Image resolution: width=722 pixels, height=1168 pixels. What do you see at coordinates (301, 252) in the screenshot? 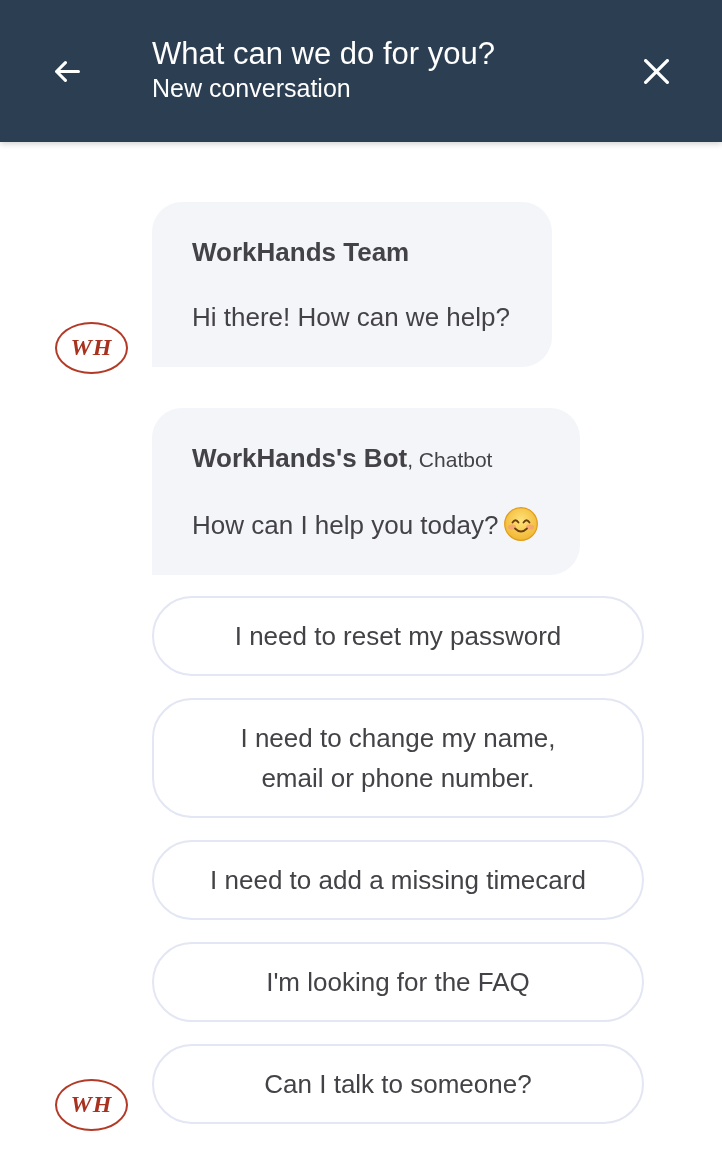
I see `sender-name: WorkHands Team` at bounding box center [301, 252].